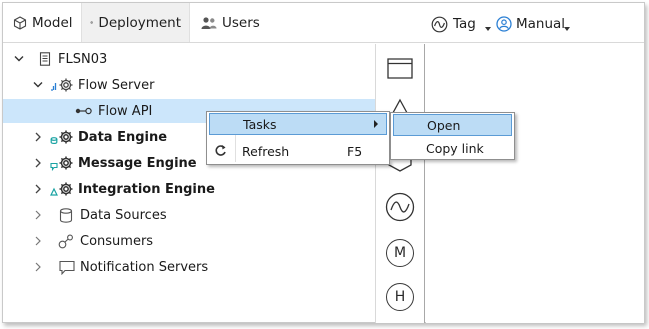 This screenshot has width=649, height=329. I want to click on gear-icon, so click(92, 22).